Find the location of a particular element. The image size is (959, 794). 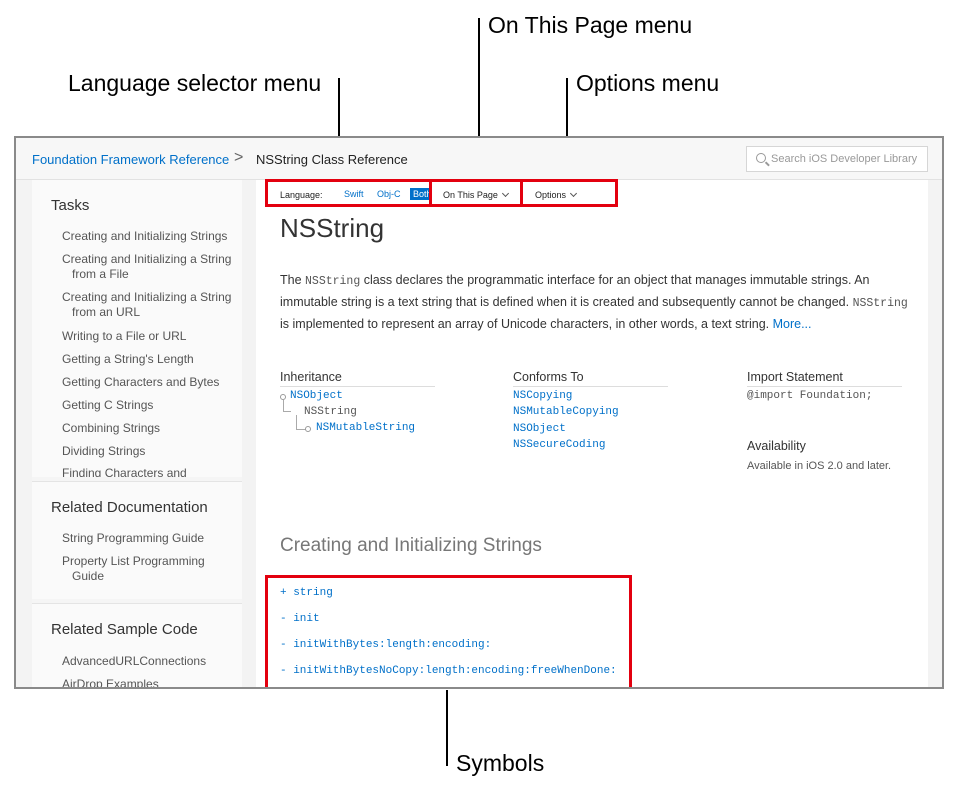

sidebar-tasks-title: Tasks is located at coordinates (70, 205).